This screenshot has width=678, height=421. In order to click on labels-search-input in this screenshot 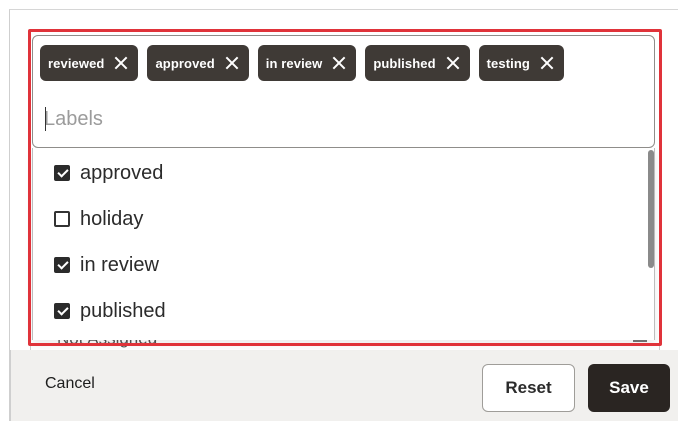, I will do `click(339, 119)`.